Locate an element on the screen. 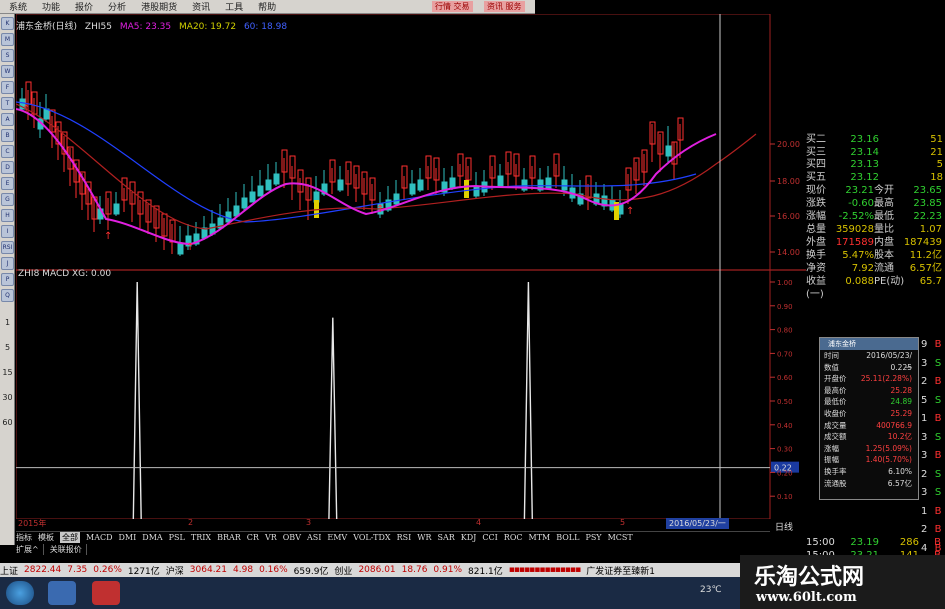 The height and width of the screenshot is (609, 945). period-number-4: 60 is located at coordinates (7, 422).